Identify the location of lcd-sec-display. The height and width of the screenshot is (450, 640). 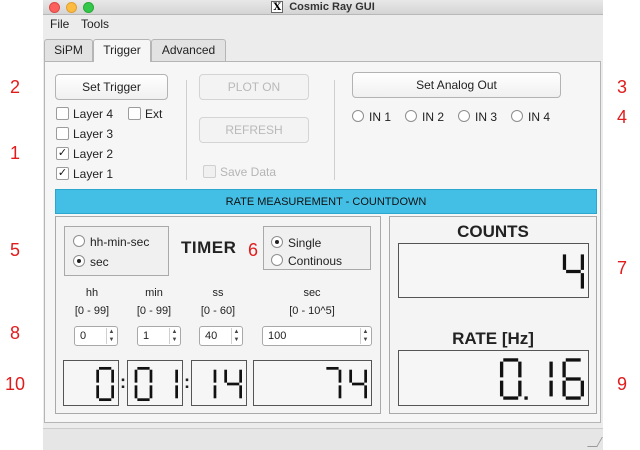
(312, 383).